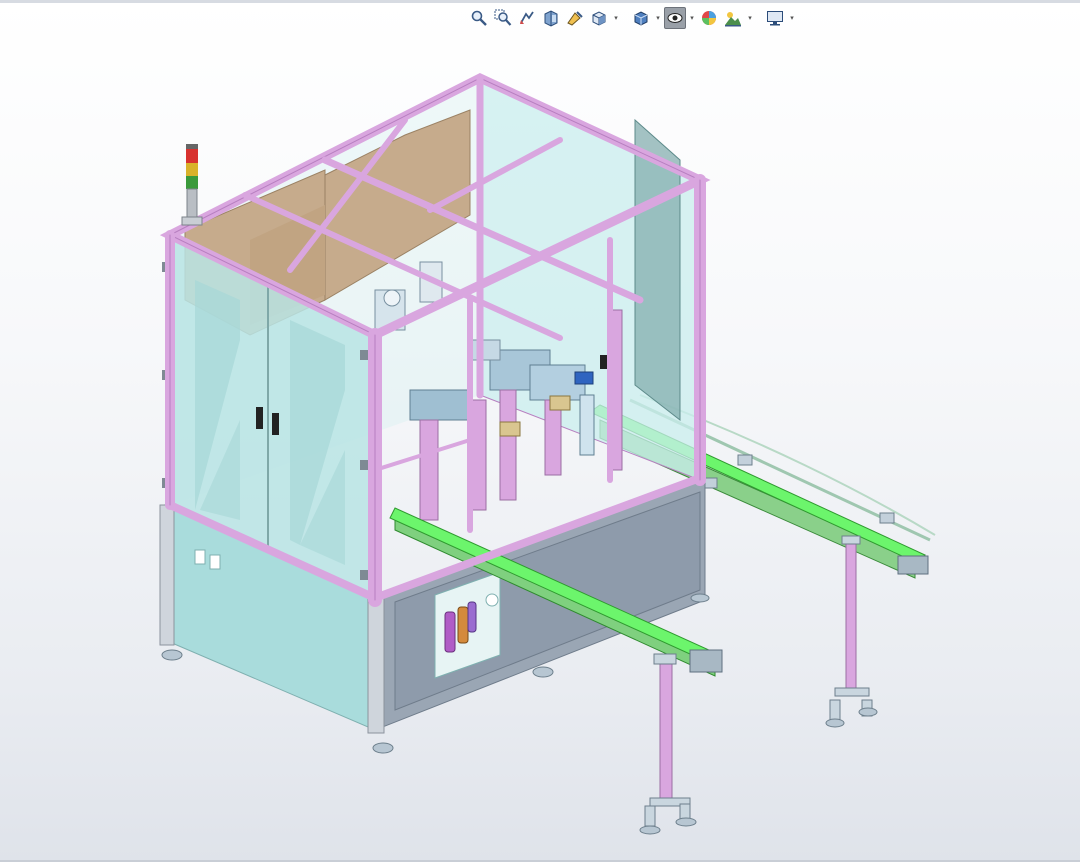  What do you see at coordinates (616, 18) in the screenshot?
I see `view-orientation-dropdown-icon: ▾` at bounding box center [616, 18].